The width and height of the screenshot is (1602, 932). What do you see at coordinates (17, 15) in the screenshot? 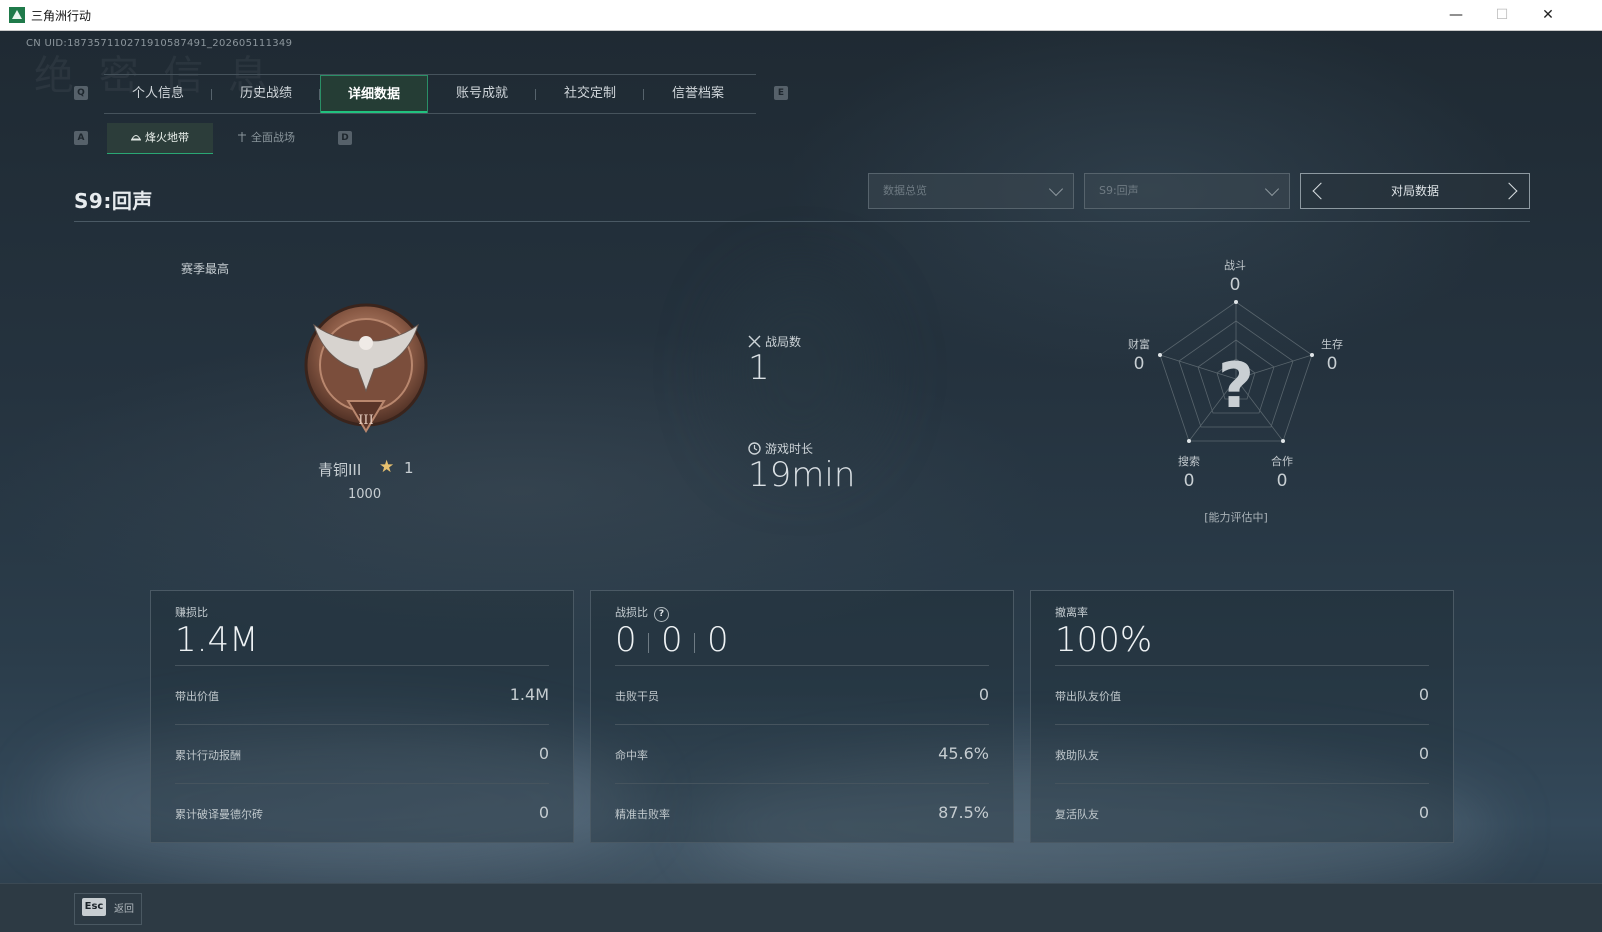
I see `app-icon` at bounding box center [17, 15].